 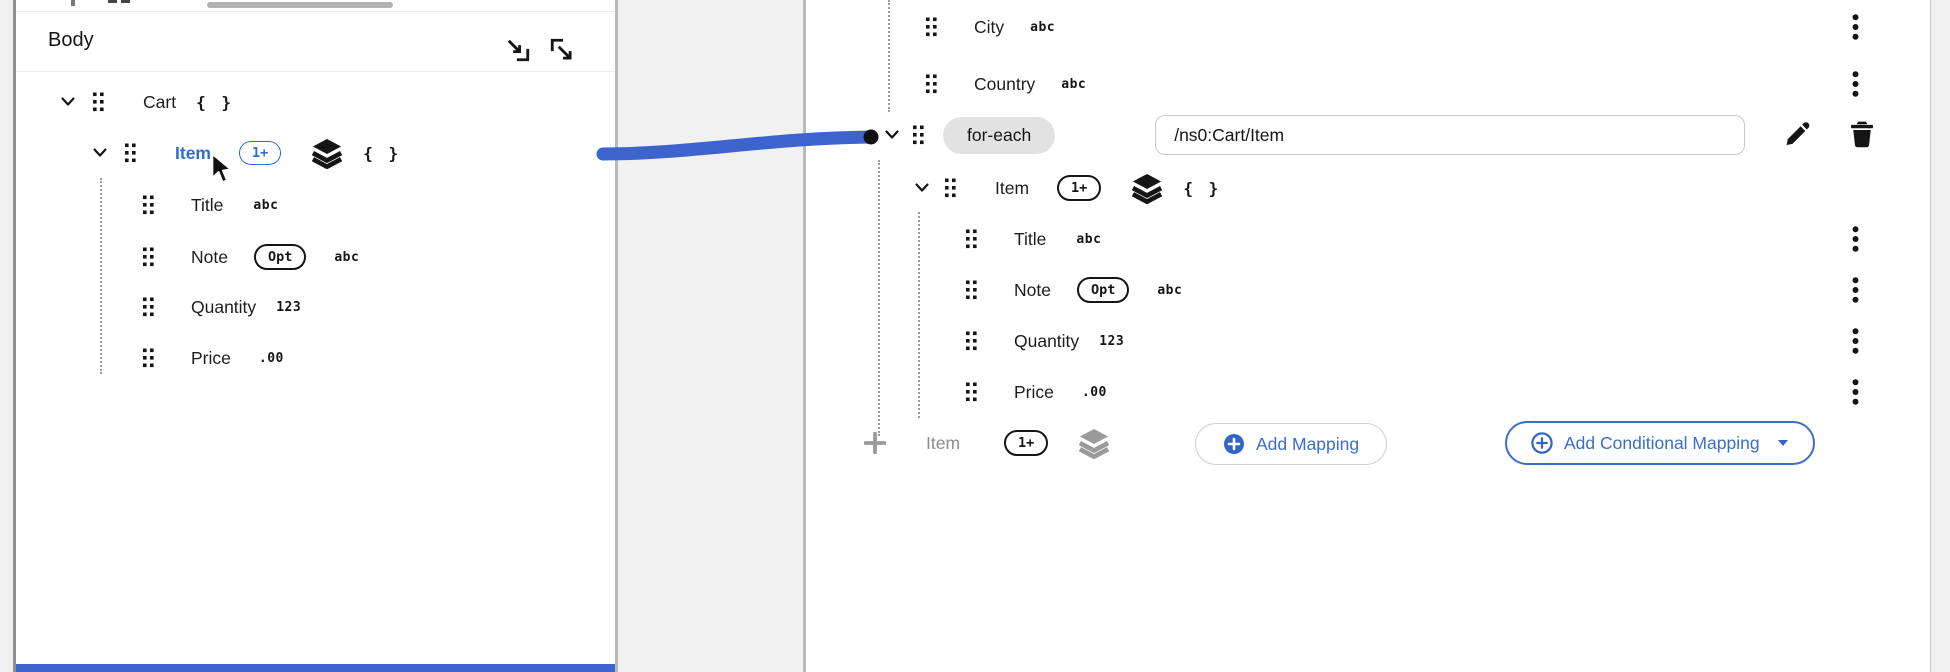 What do you see at coordinates (315, 668) in the screenshot?
I see `source-panel-active-indicator` at bounding box center [315, 668].